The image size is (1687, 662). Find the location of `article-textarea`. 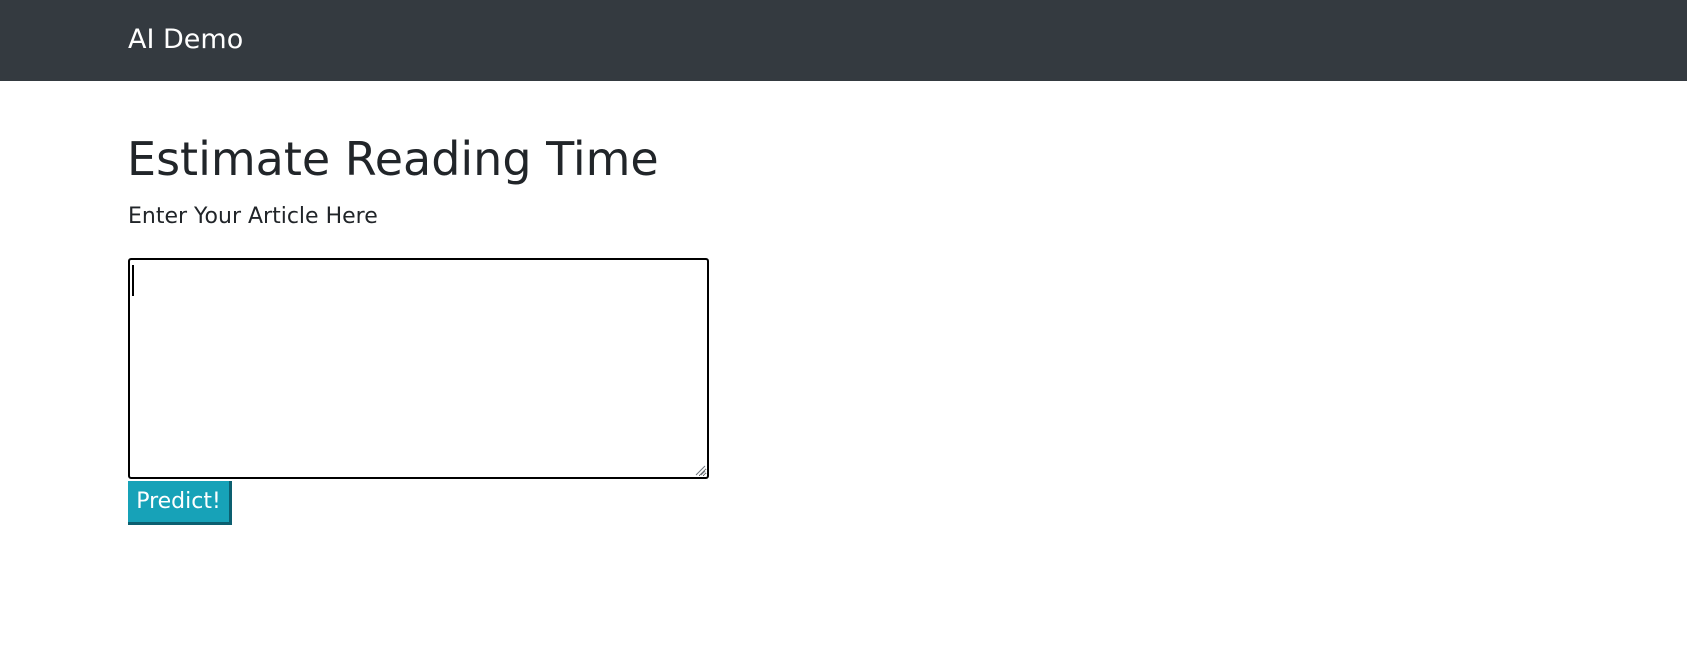

article-textarea is located at coordinates (418, 368).